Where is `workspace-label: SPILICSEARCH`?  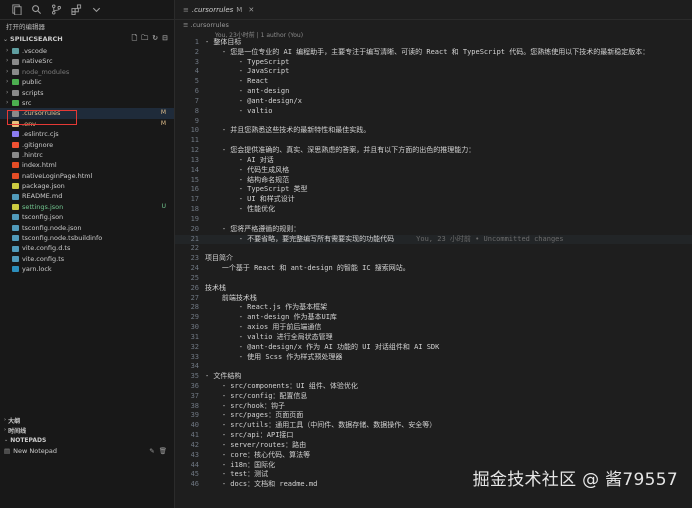
workspace-label: SPILICSEARCH is located at coordinates (36, 39).